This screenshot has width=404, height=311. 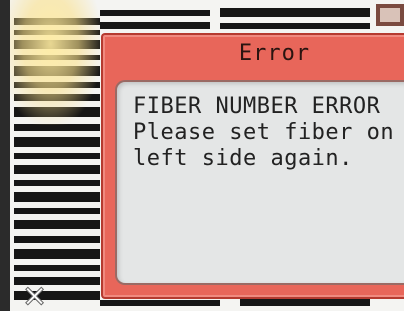 I want to click on dialog-title: Error, so click(x=274, y=53).